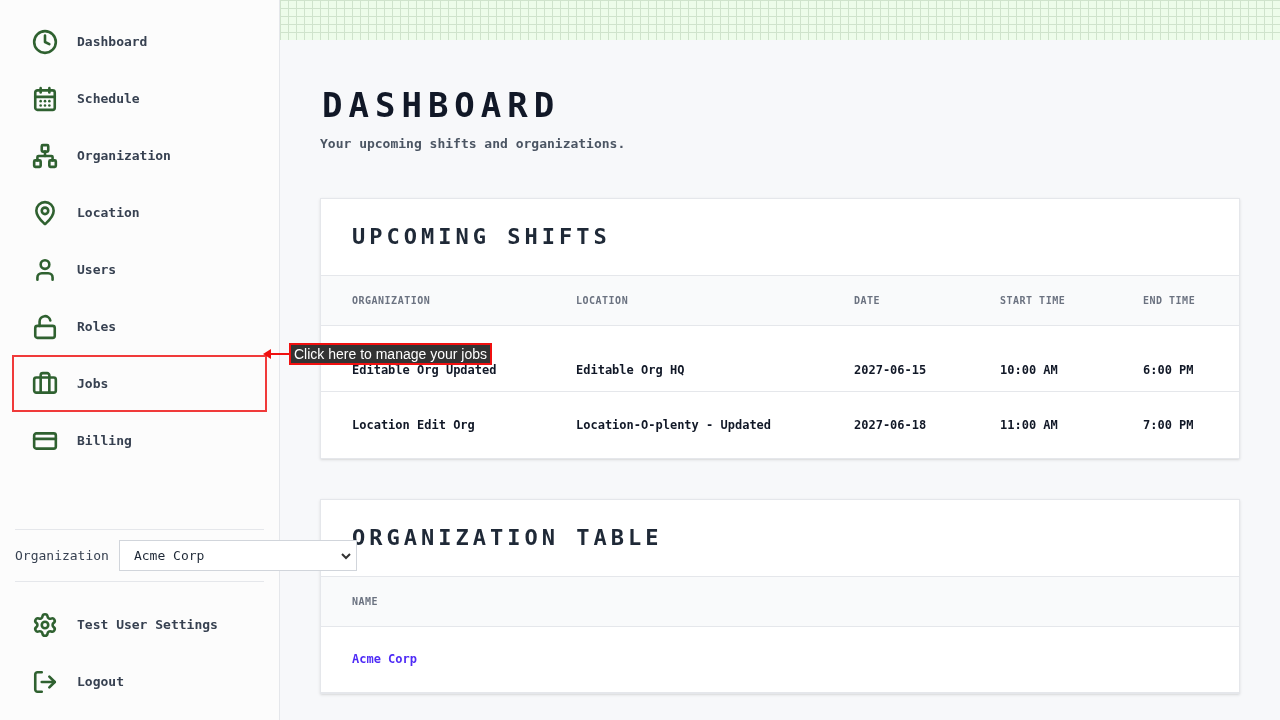 This screenshot has height=720, width=1280. What do you see at coordinates (392, 300) in the screenshot?
I see `column-header: ORGANIZATION` at bounding box center [392, 300].